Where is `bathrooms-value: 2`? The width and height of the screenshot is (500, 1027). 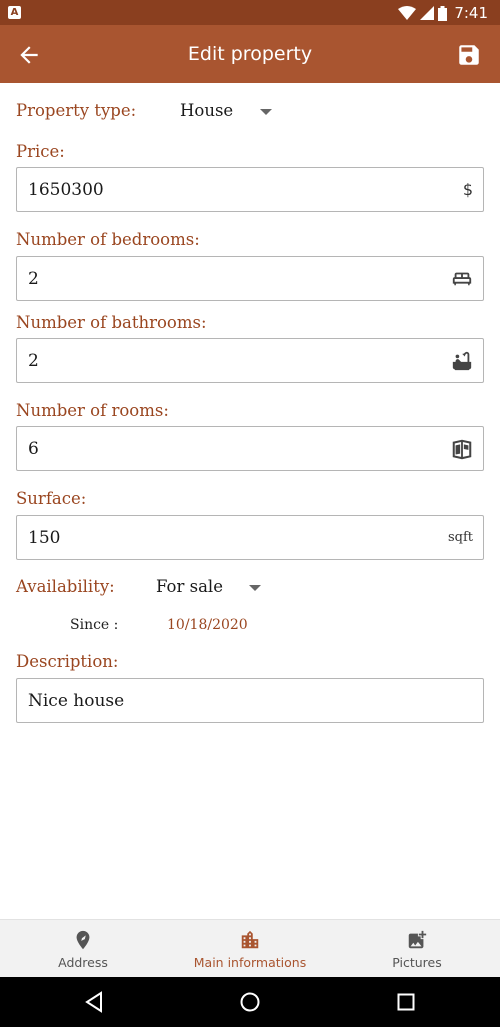 bathrooms-value: 2 is located at coordinates (33, 361).